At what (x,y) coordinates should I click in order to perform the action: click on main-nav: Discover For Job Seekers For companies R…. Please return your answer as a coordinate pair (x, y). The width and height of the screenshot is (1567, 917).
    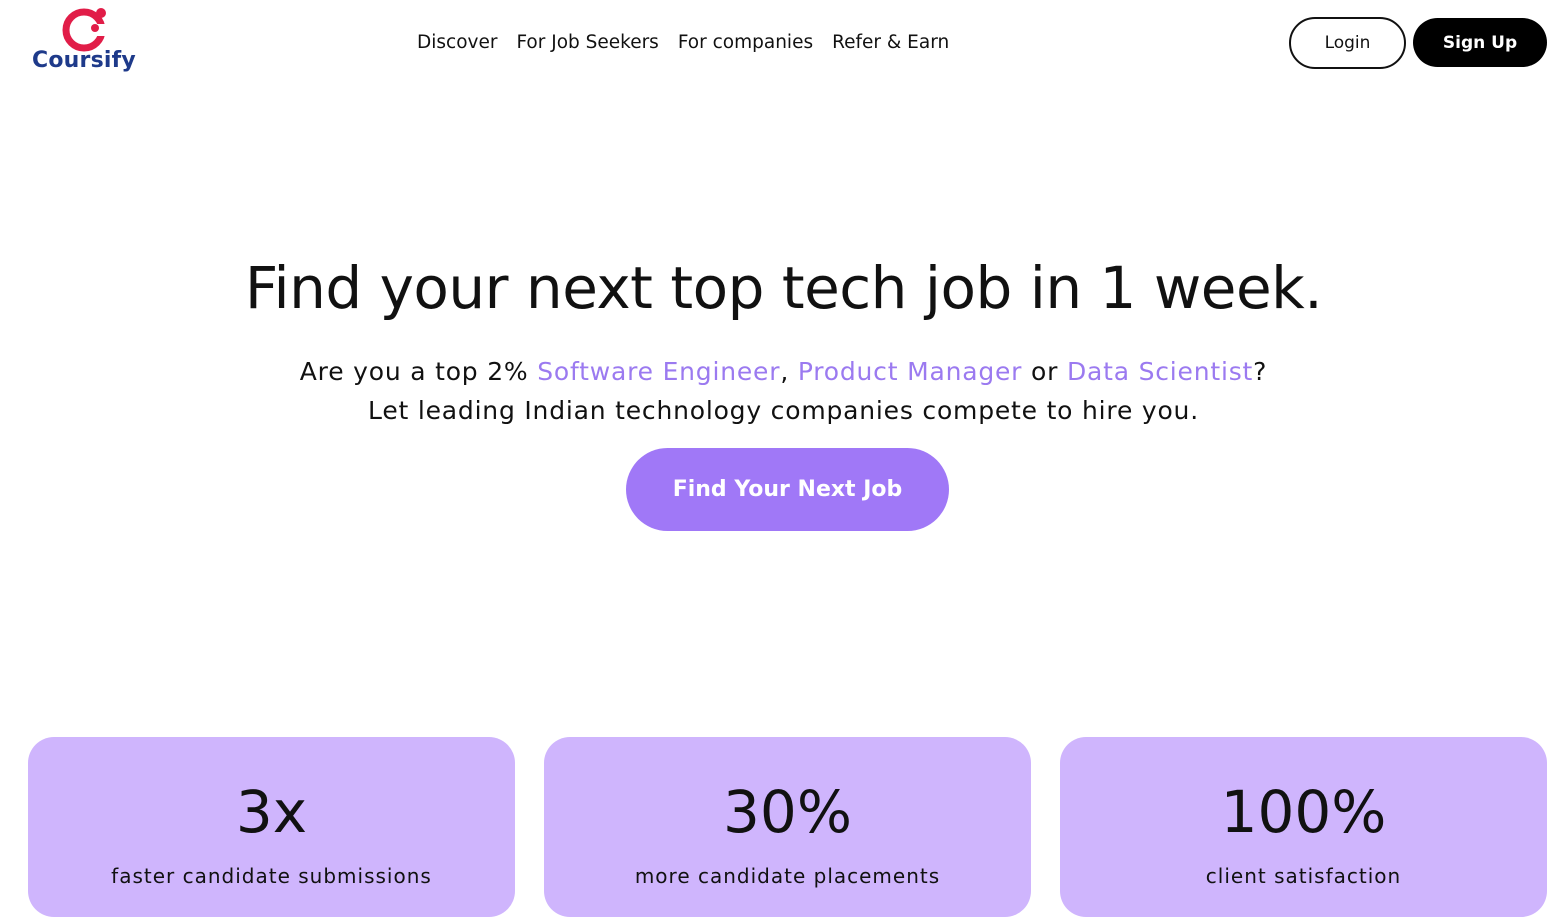
    Looking at the image, I should click on (683, 43).